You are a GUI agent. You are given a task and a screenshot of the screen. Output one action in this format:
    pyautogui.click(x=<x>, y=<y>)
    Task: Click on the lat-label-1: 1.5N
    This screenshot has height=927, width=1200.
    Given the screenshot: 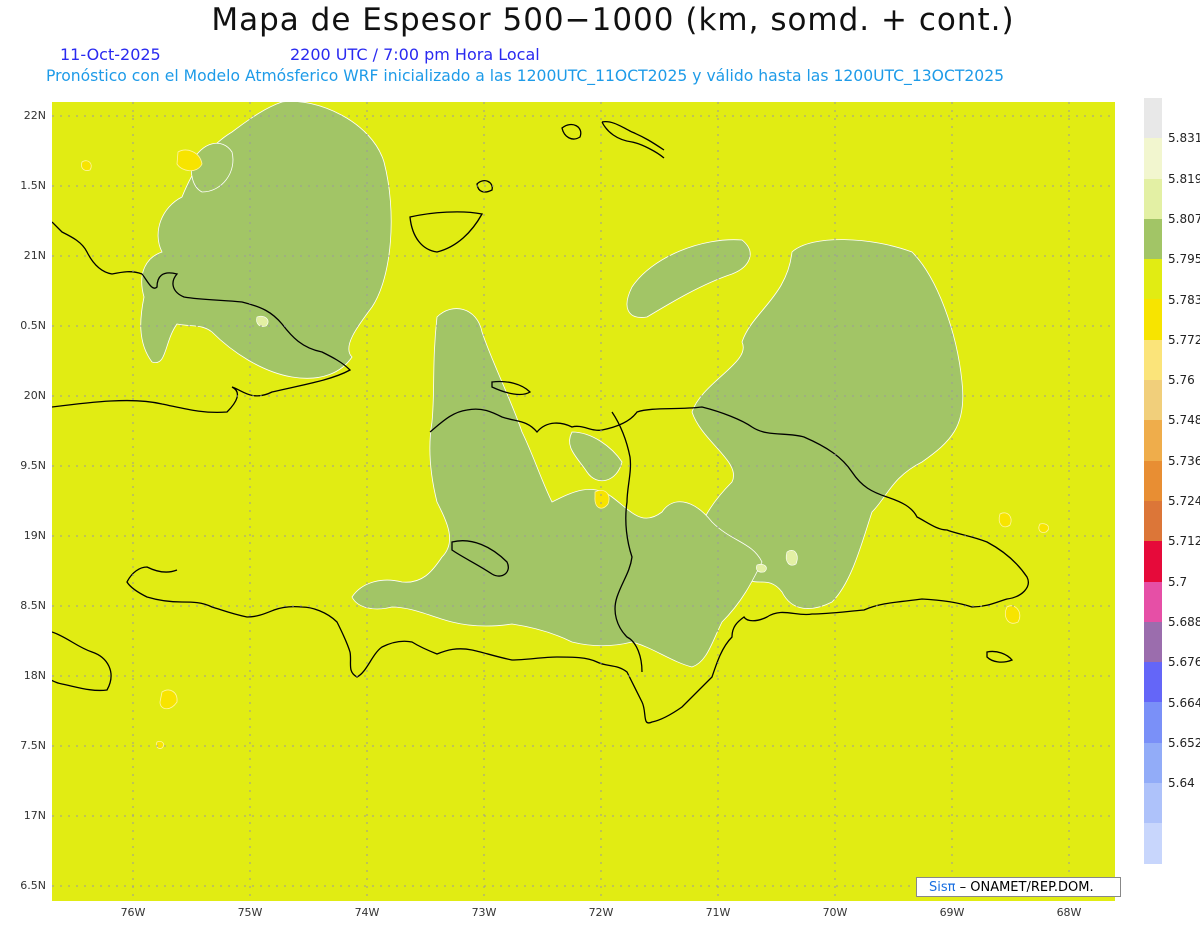 What is the action you would take?
    pyautogui.click(x=33, y=185)
    